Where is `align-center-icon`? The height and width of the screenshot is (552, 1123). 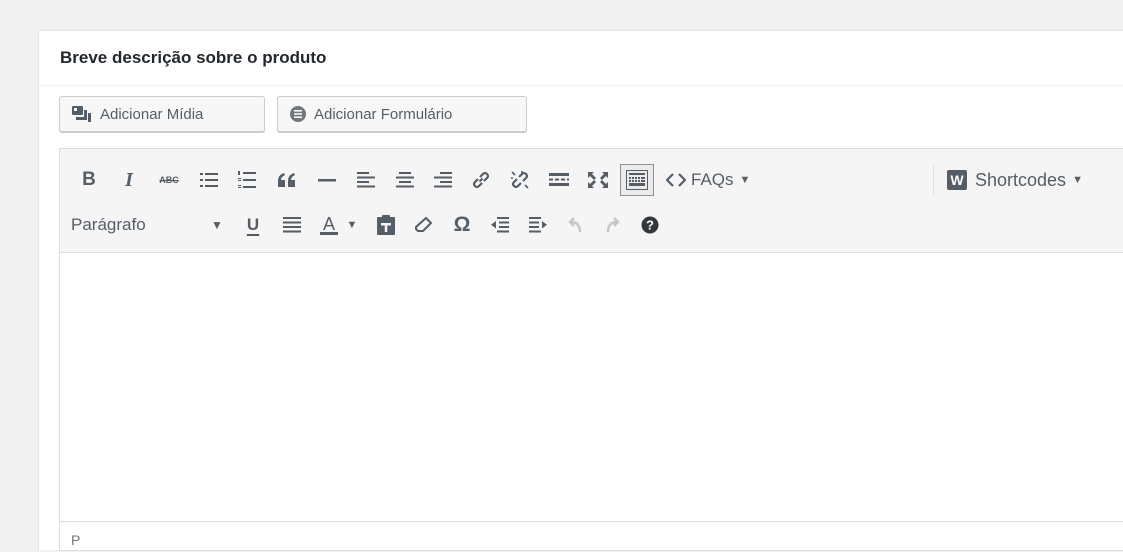 align-center-icon is located at coordinates (405, 180).